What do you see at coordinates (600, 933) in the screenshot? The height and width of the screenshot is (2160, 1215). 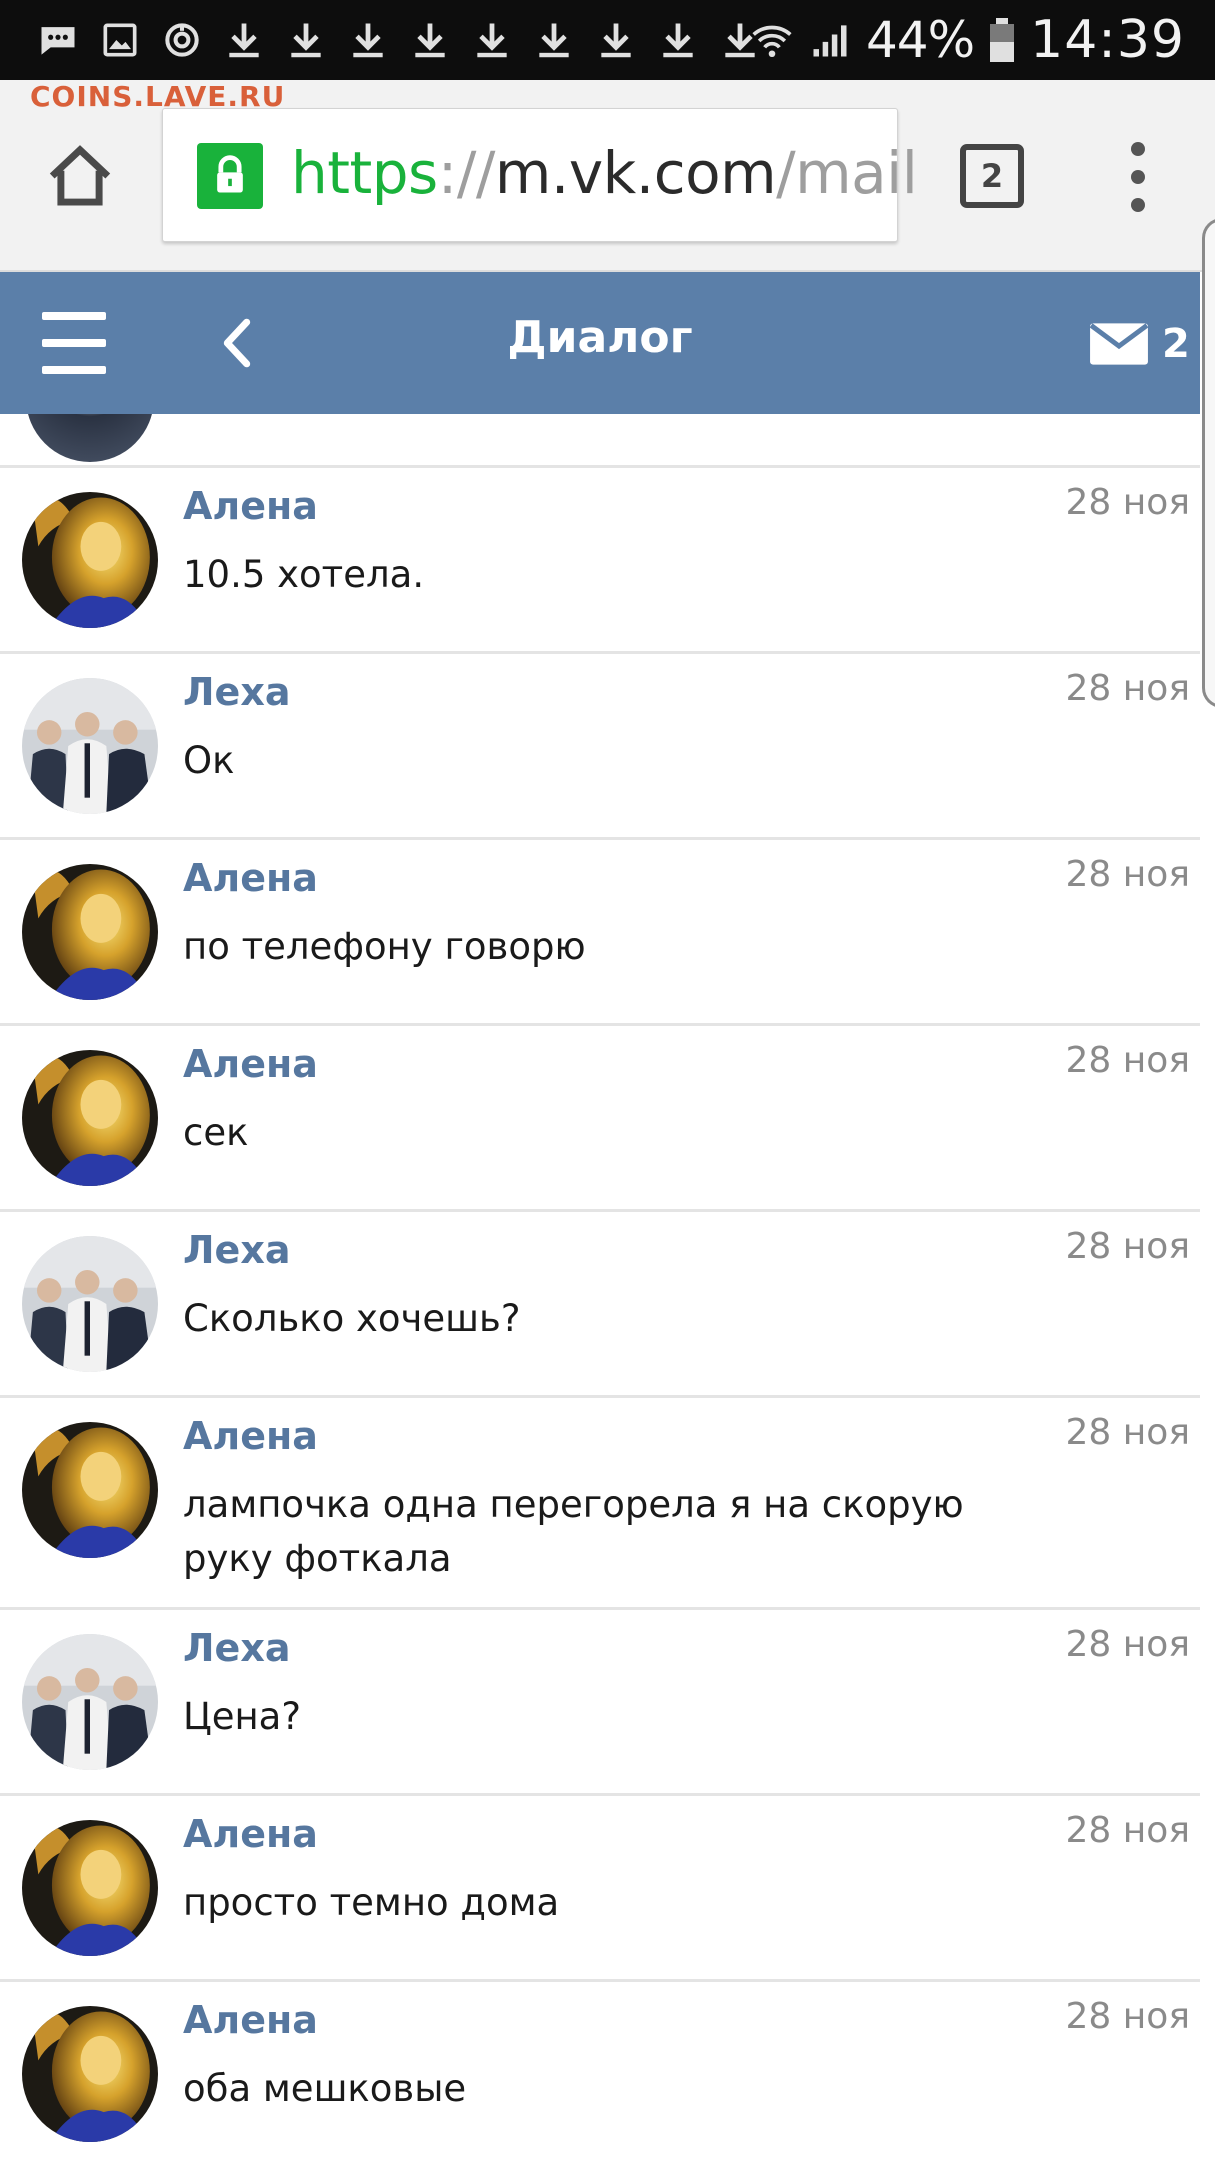 I see `message-row: Алена 28 ноя по телефону говорю` at bounding box center [600, 933].